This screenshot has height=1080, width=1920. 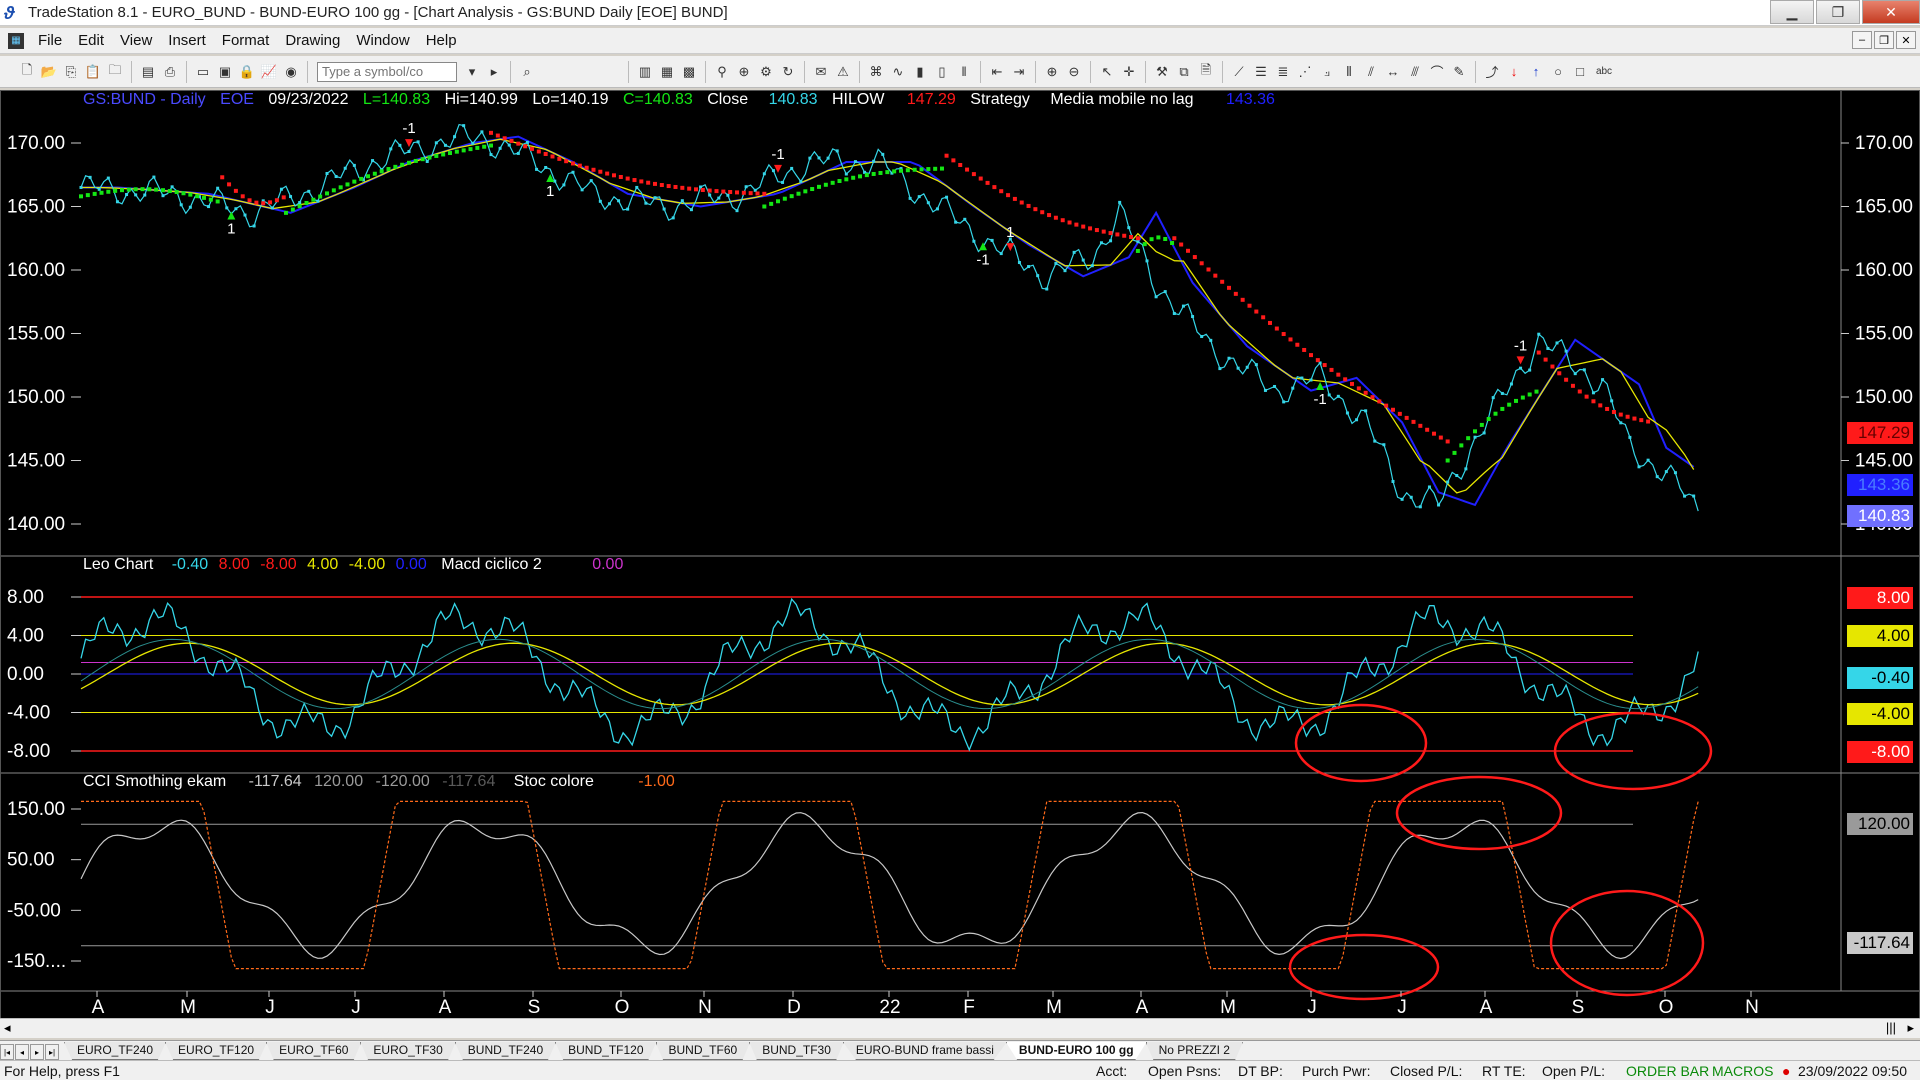 What do you see at coordinates (1891, 1027) in the screenshot?
I see `scroll-grip-icon: |||` at bounding box center [1891, 1027].